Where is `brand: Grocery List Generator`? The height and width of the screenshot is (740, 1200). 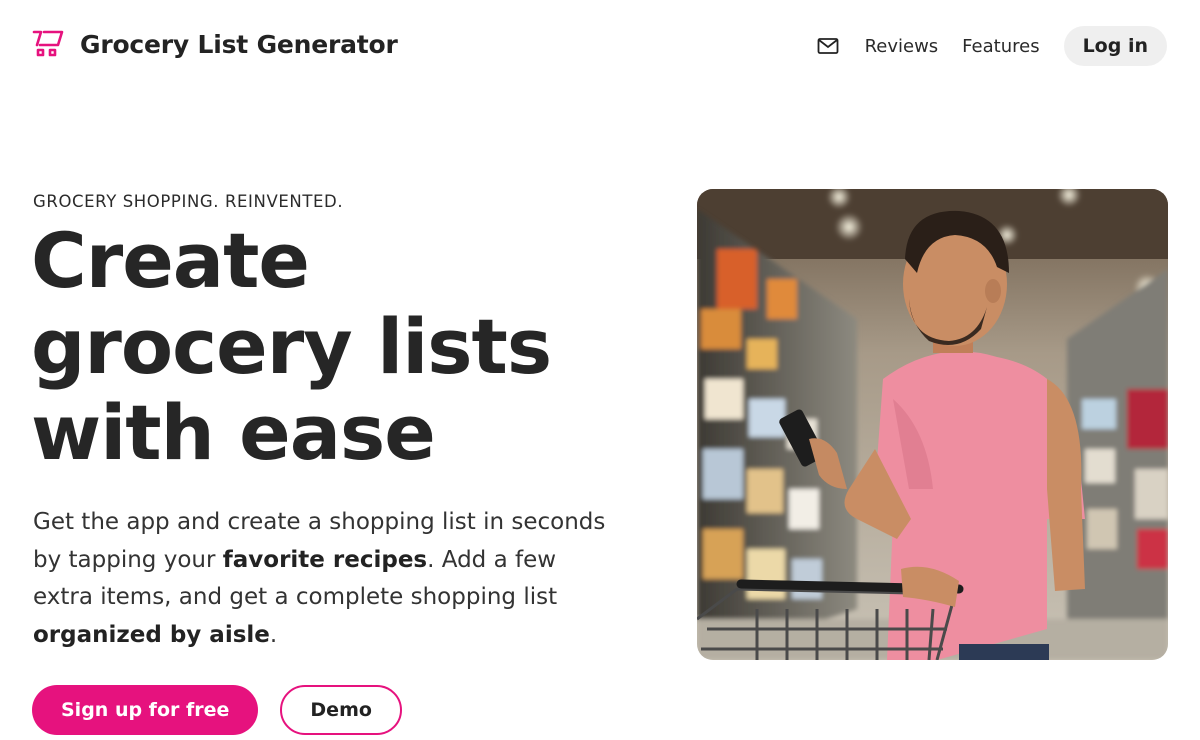
brand: Grocery List Generator is located at coordinates (215, 44).